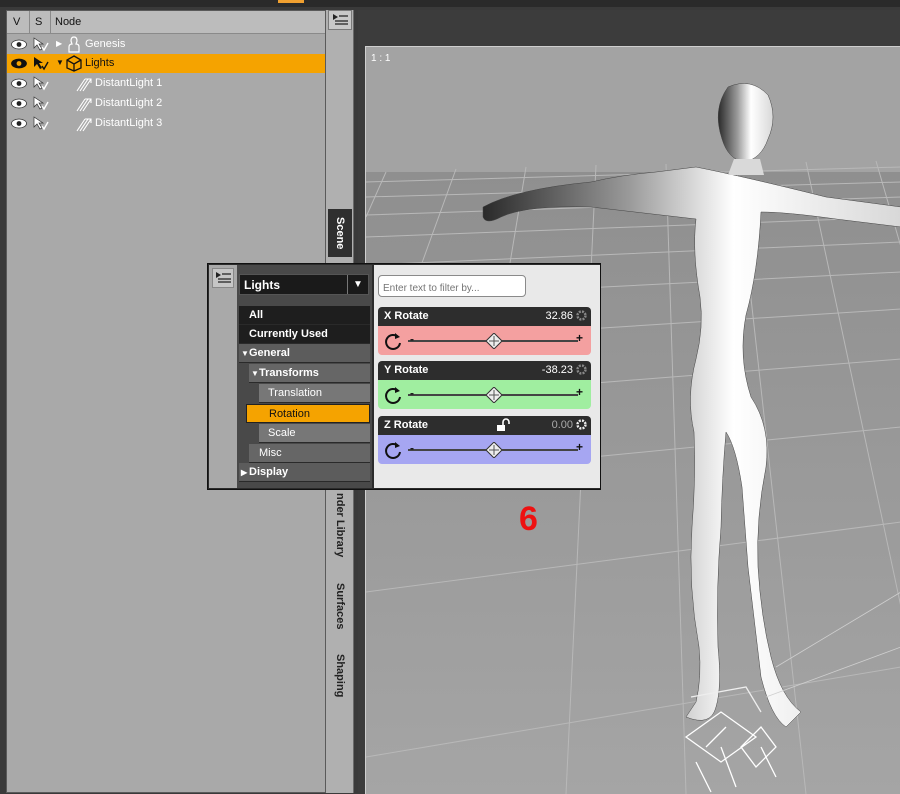  Describe the element at coordinates (304, 353) in the screenshot. I see `category-general: ▼ General` at that location.